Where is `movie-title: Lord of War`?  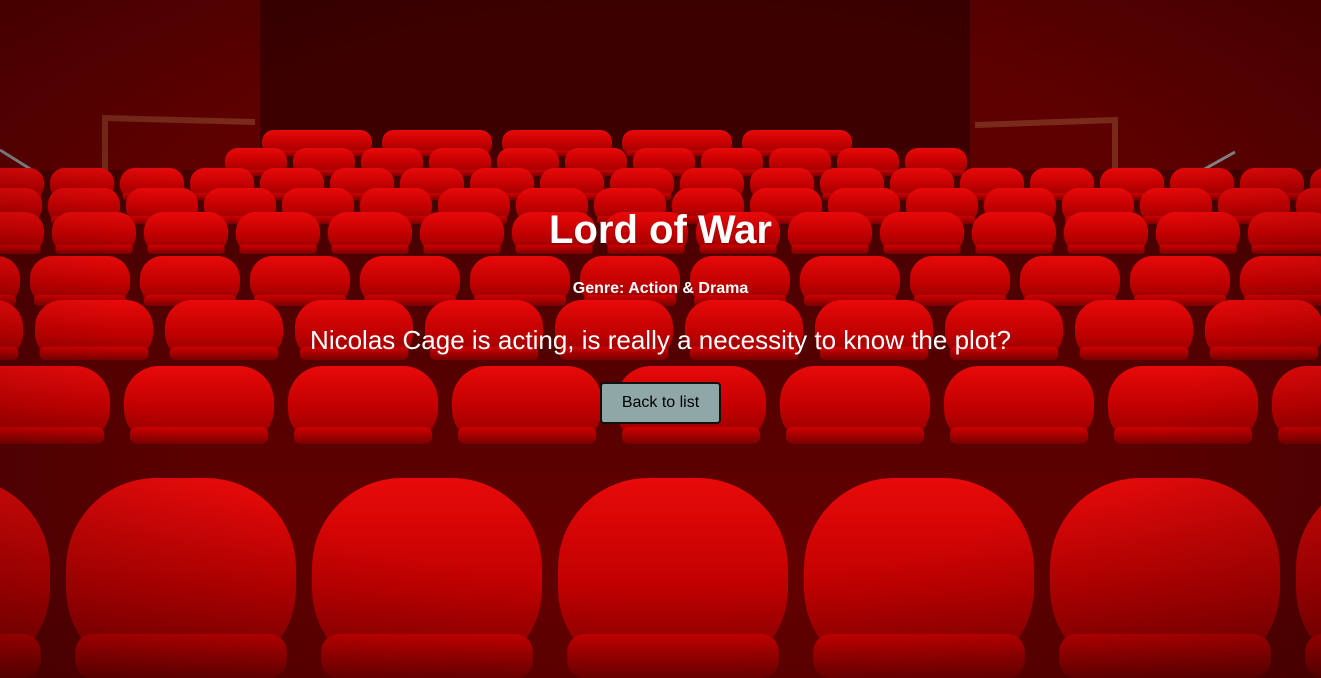 movie-title: Lord of War is located at coordinates (660, 230).